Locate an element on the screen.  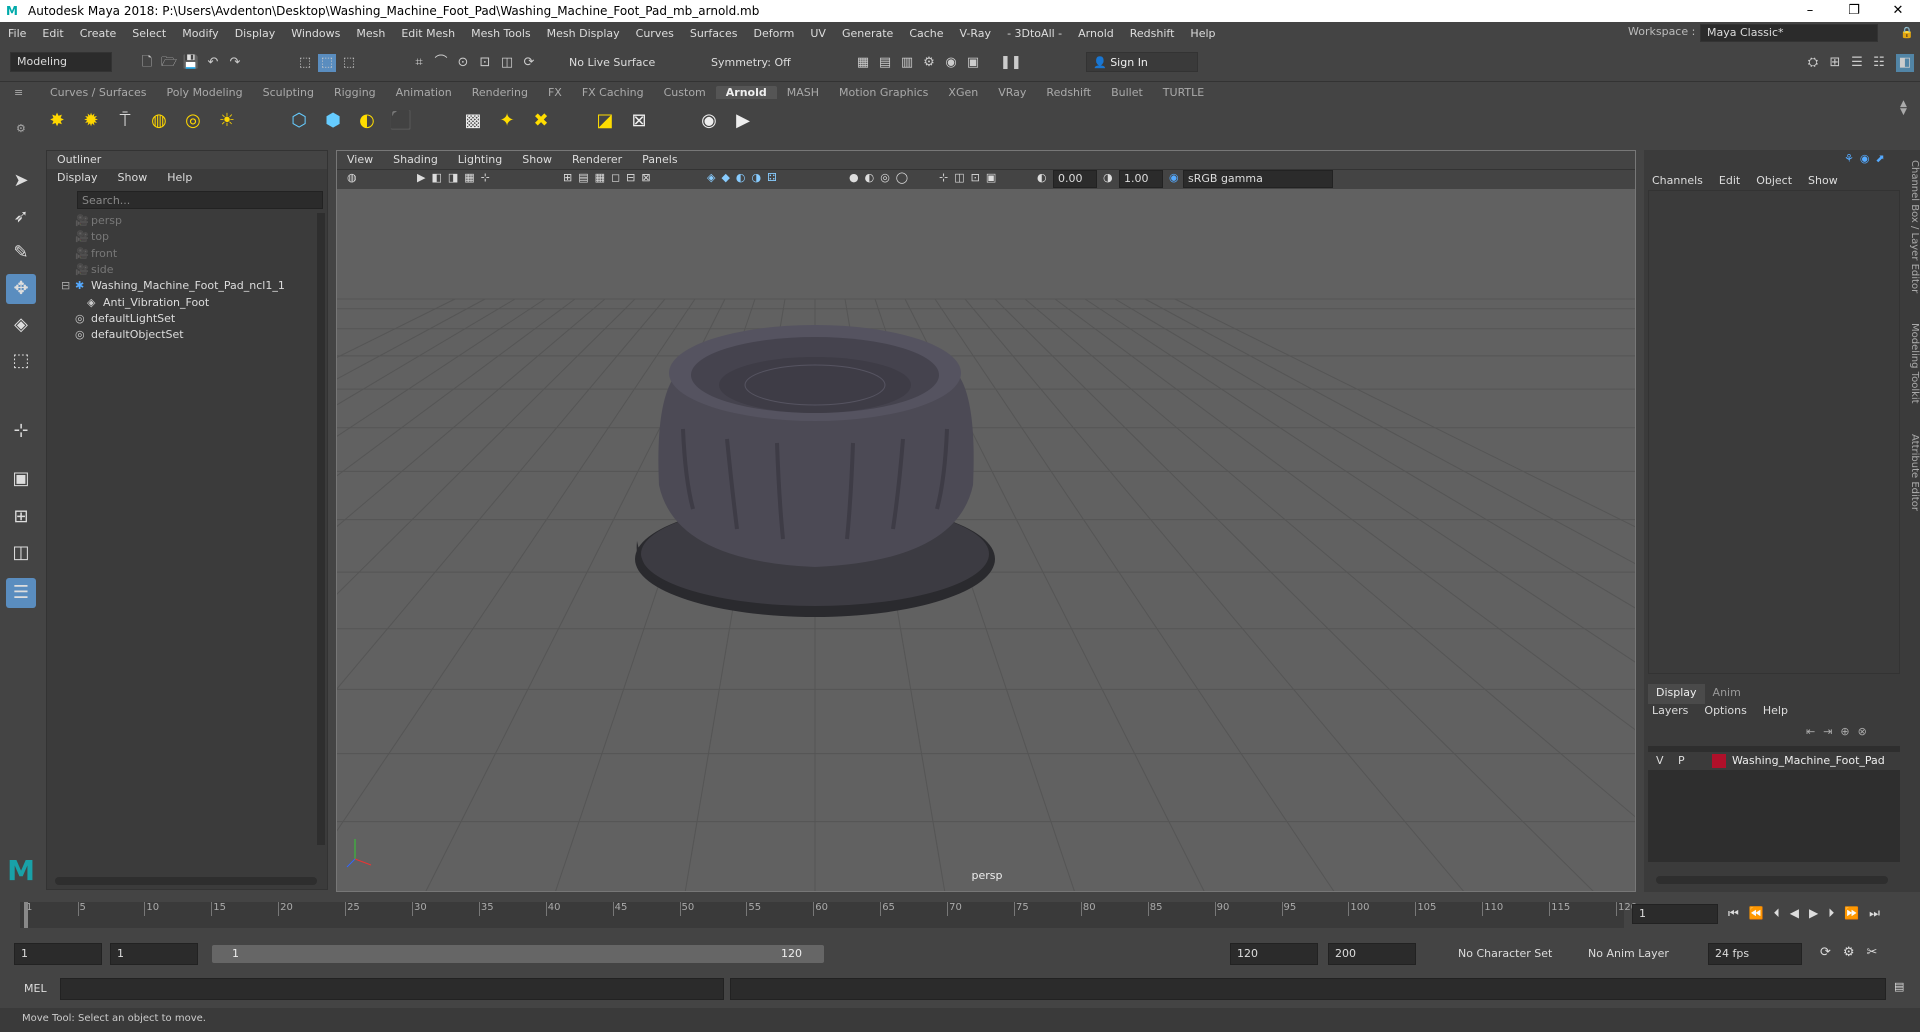
undo-icon: ↶ is located at coordinates (213, 63).